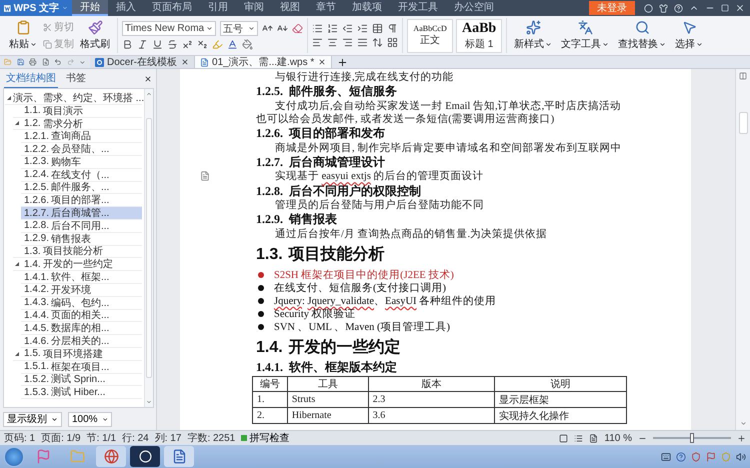 The width and height of the screenshot is (750, 468). Describe the element at coordinates (77, 124) in the screenshot. I see `outline-item: 1.2. 需求分析` at that location.